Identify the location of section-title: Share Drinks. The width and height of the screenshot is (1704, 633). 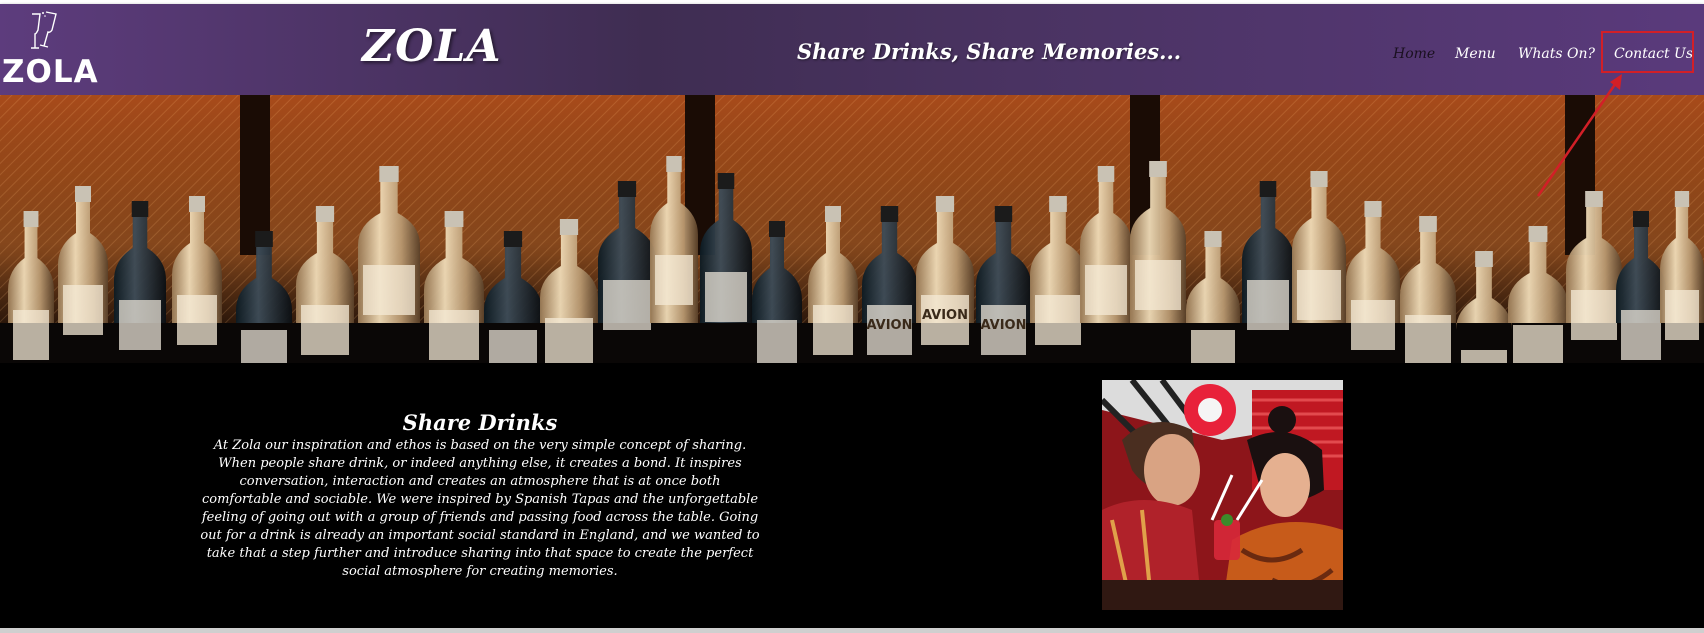
(480, 422).